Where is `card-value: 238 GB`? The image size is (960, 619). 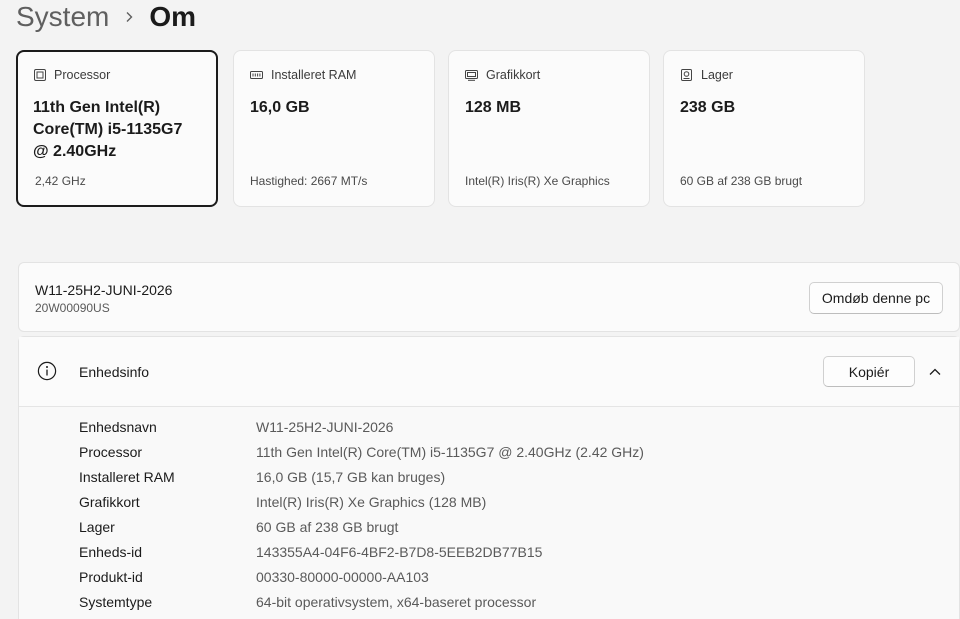 card-value: 238 GB is located at coordinates (708, 107).